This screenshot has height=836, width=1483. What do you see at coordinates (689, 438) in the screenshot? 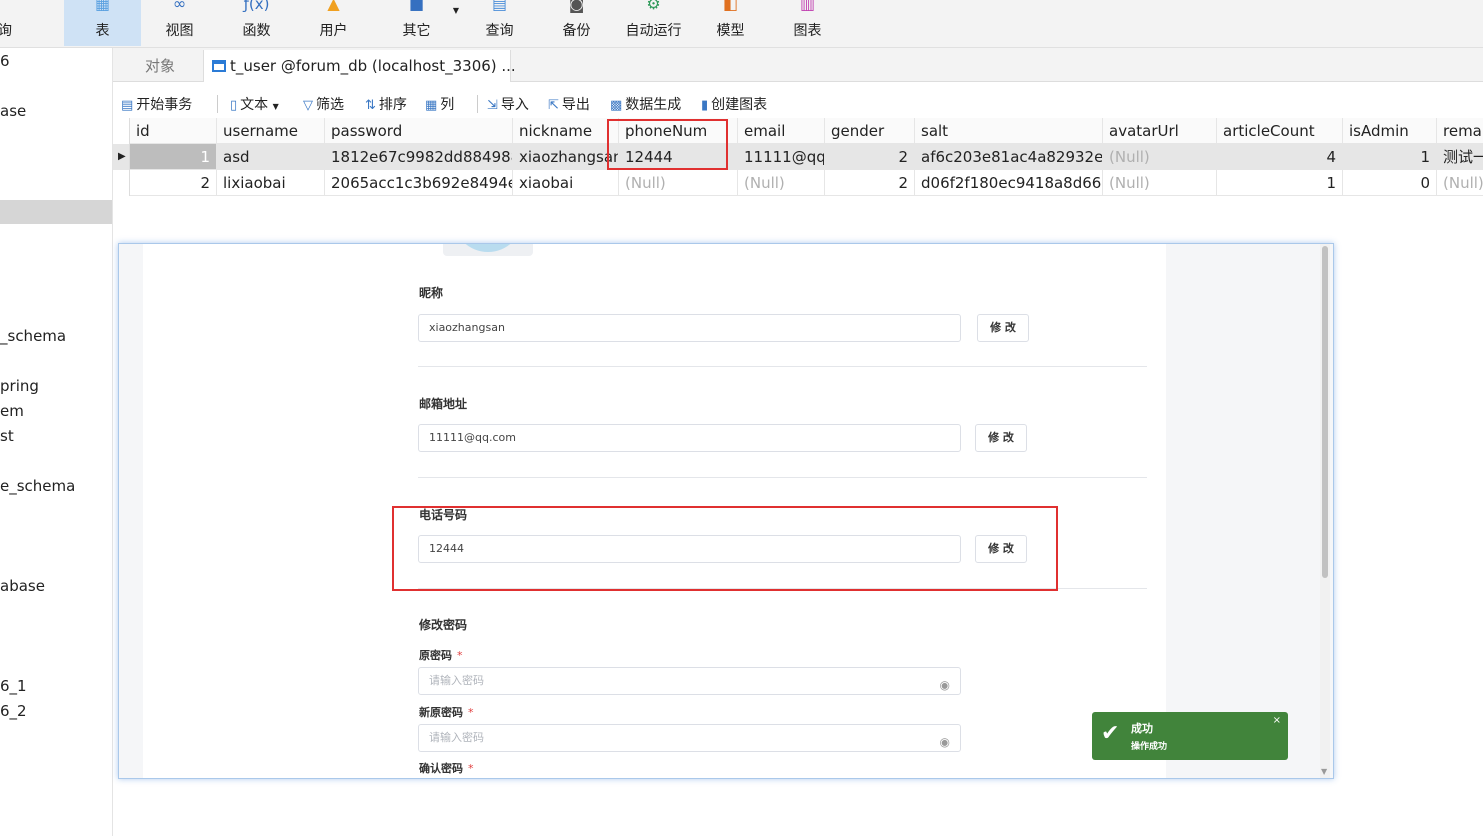
I see `email-input: 11111@qq.com` at bounding box center [689, 438].